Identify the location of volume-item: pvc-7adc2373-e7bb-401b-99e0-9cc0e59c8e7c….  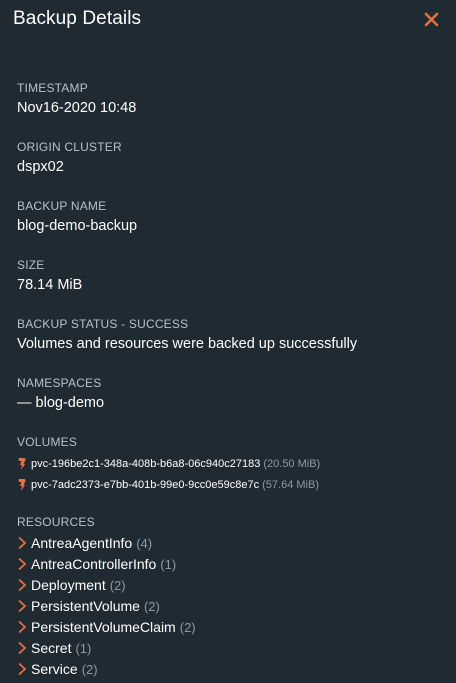
(168, 485).